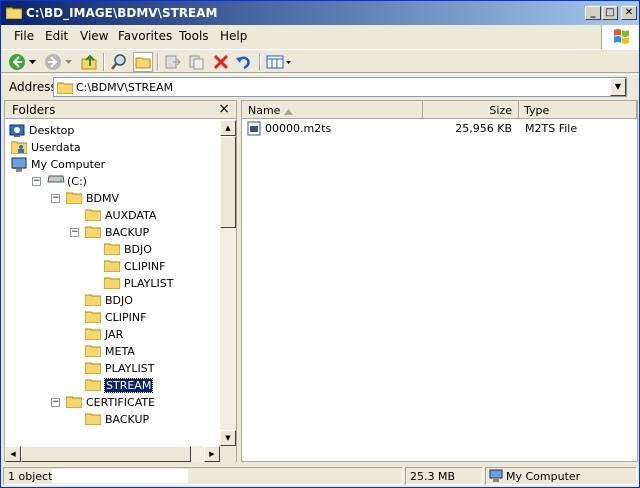  I want to click on scroll-left-button: ◀, so click(13, 454).